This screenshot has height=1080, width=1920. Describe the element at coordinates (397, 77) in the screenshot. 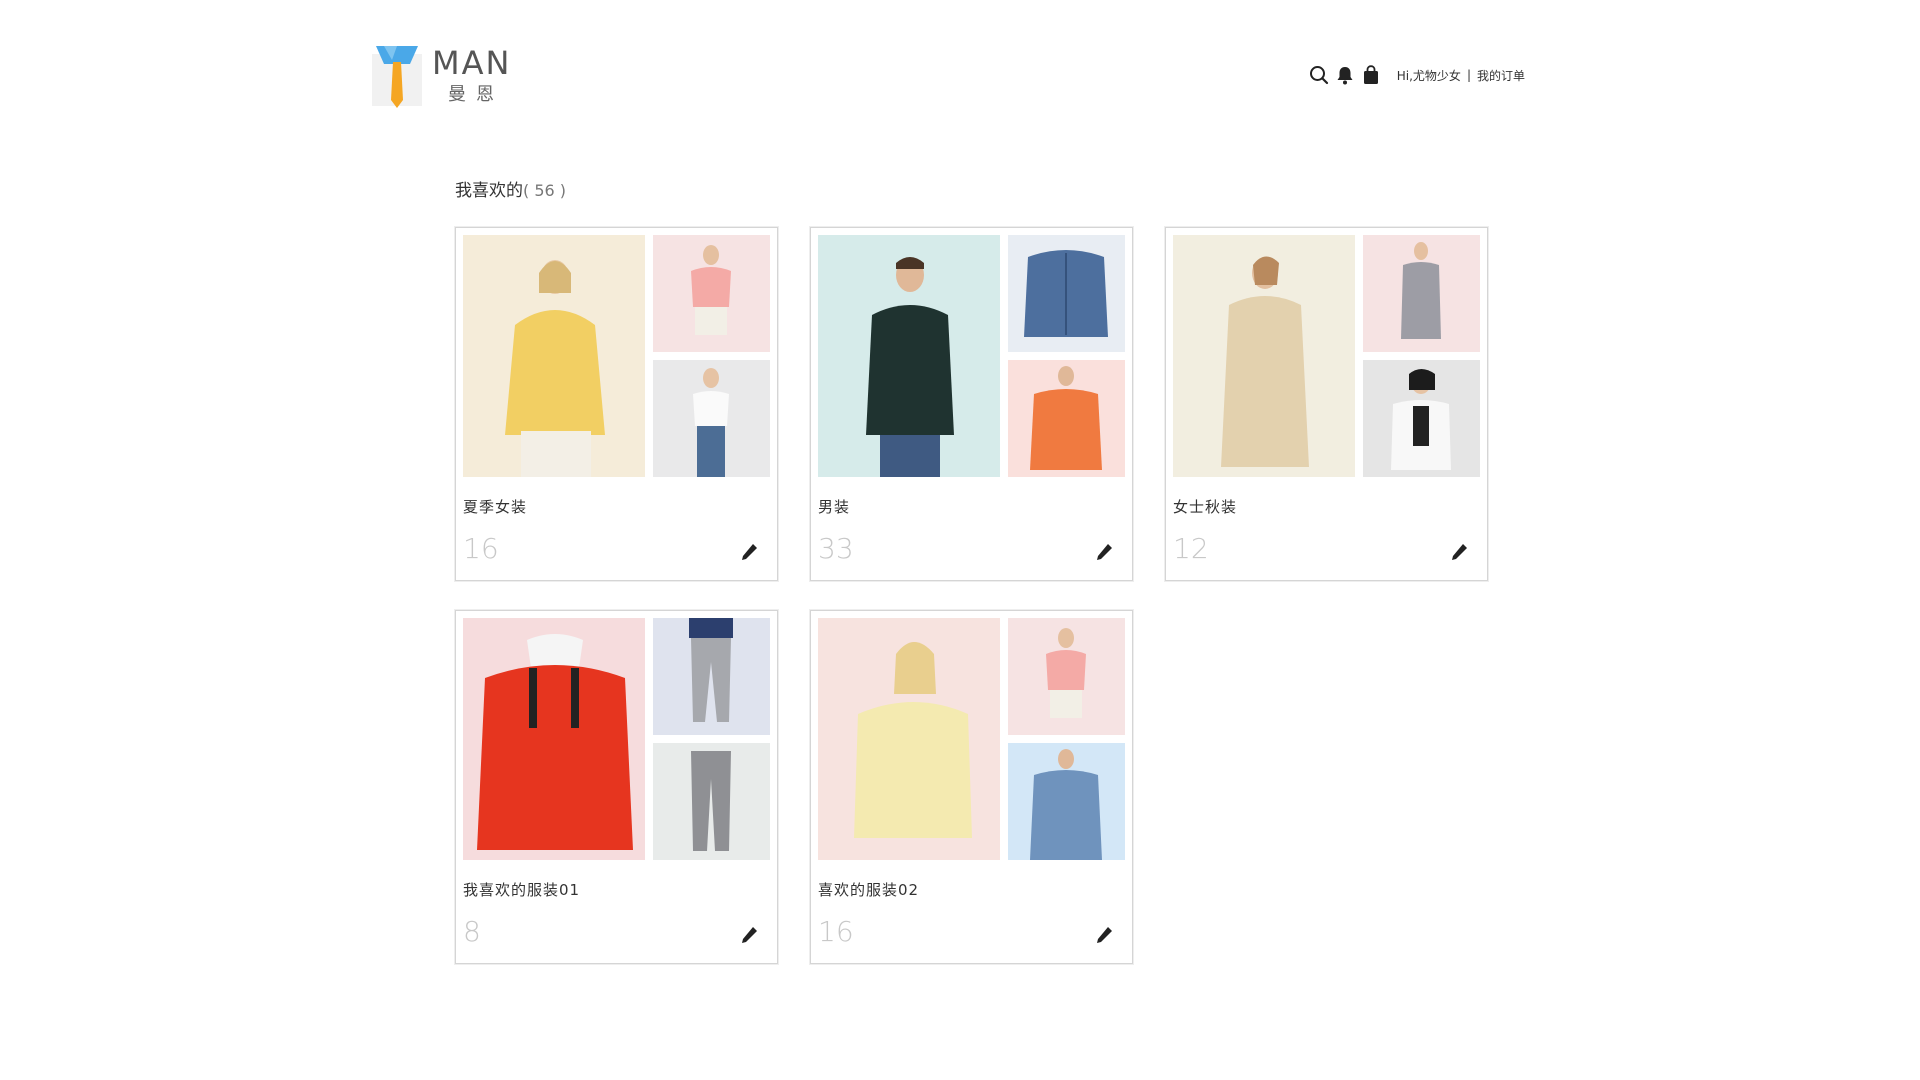

I see `tie-logo-icon` at that location.